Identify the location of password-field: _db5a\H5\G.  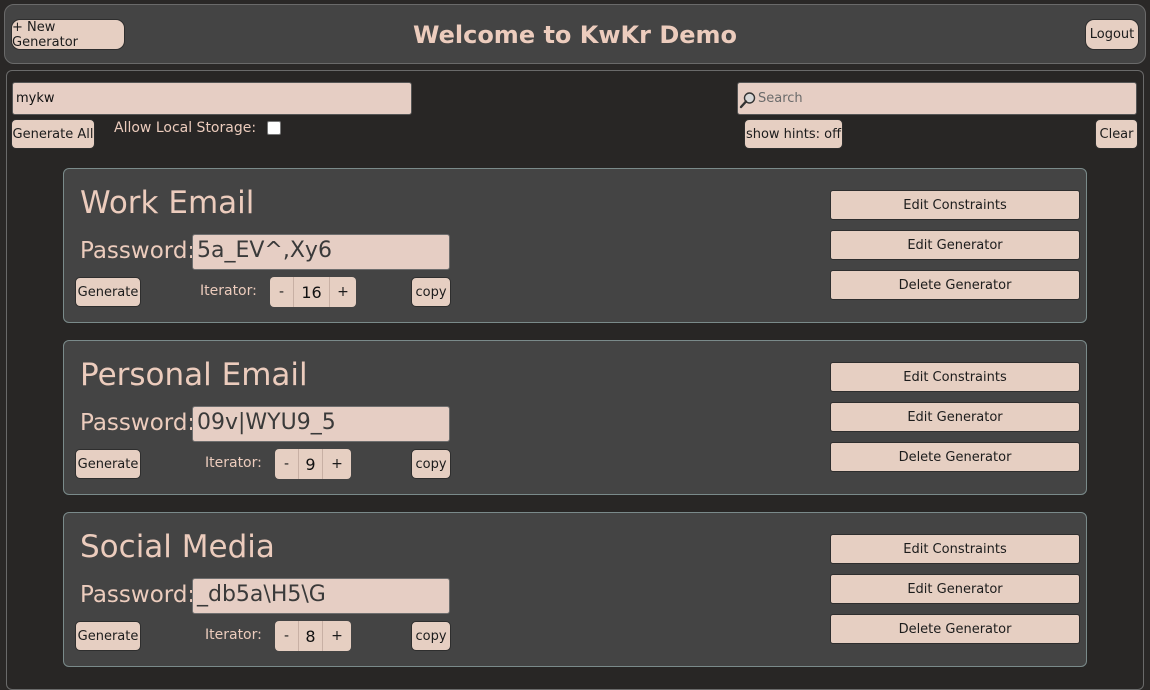
(321, 596).